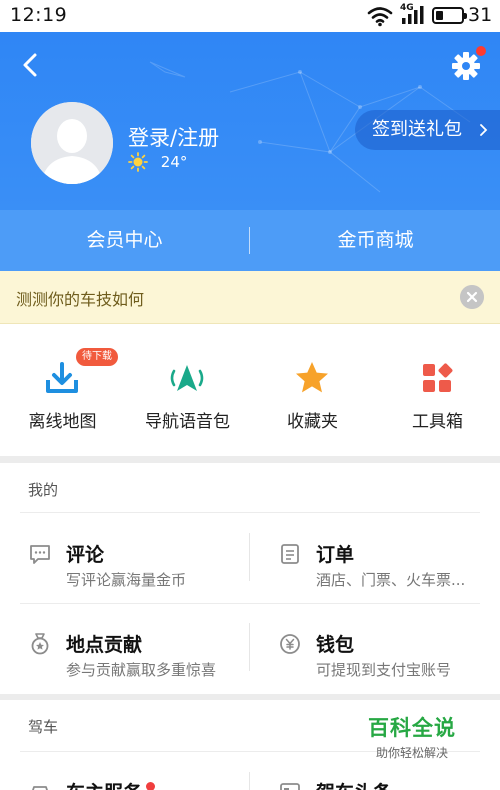 The height and width of the screenshot is (790, 500). What do you see at coordinates (250, 16) in the screenshot?
I see `status-bar: 12:19 4G 31` at bounding box center [250, 16].